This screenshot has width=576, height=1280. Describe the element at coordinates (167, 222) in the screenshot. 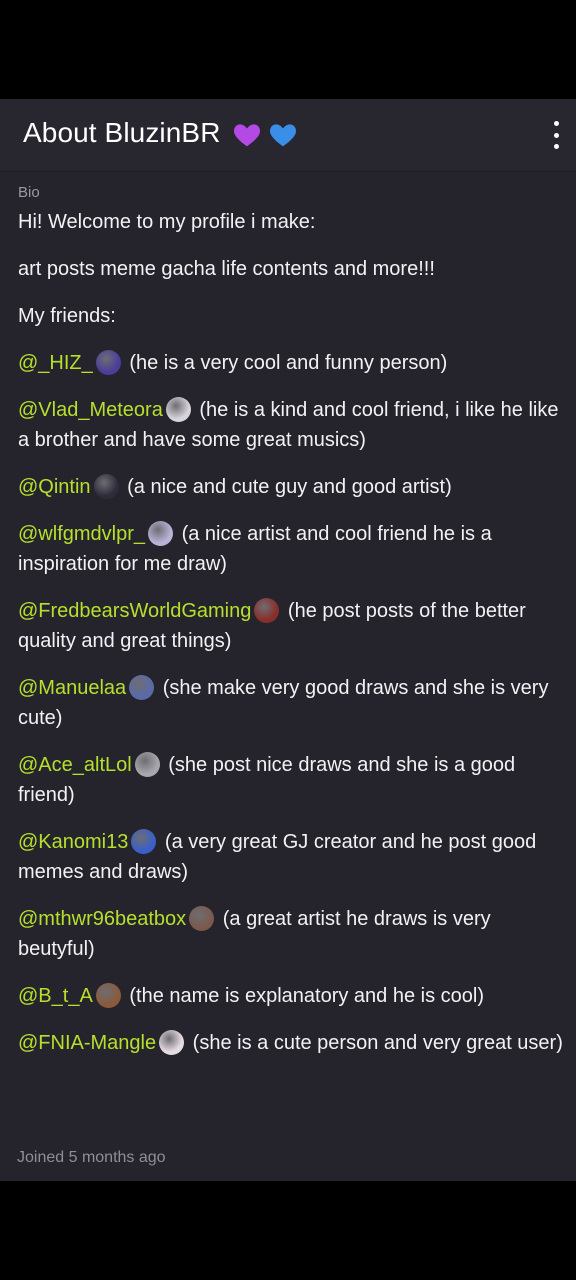

I see `bio-intro: Hi! Welcome to my profile i make:` at that location.